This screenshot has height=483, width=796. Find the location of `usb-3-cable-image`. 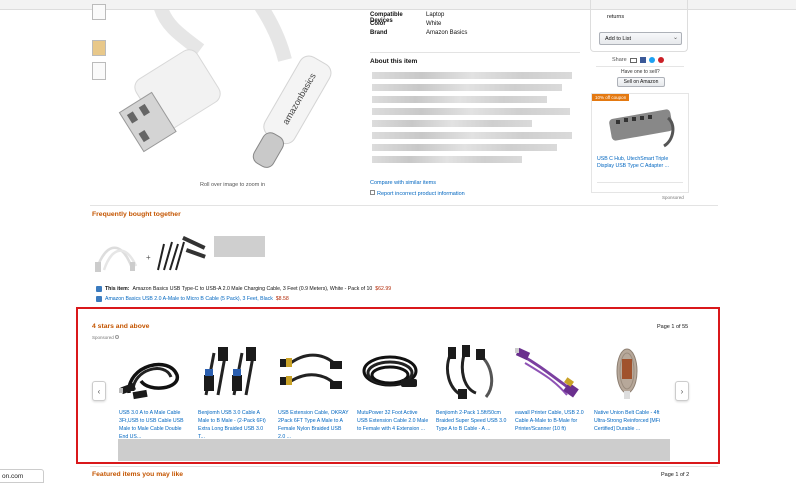

usb-3-cable-image is located at coordinates (230, 371).